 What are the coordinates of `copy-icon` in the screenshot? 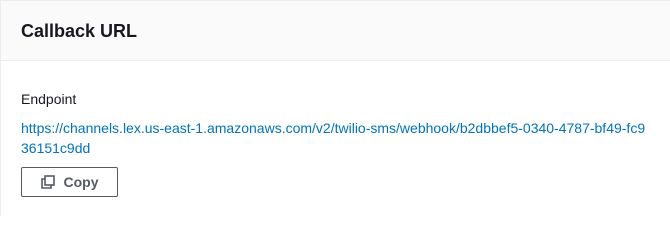 It's located at (47, 182).